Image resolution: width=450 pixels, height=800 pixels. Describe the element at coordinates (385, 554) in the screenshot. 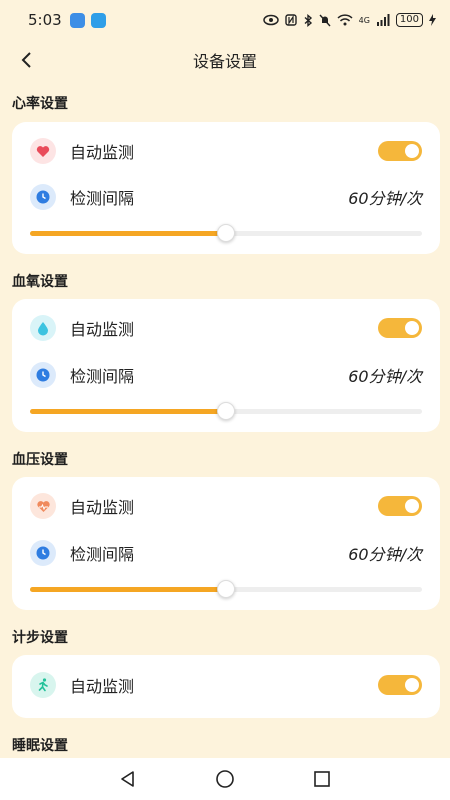

I see `blood-pressure-interval-value: 60分钟/次` at that location.